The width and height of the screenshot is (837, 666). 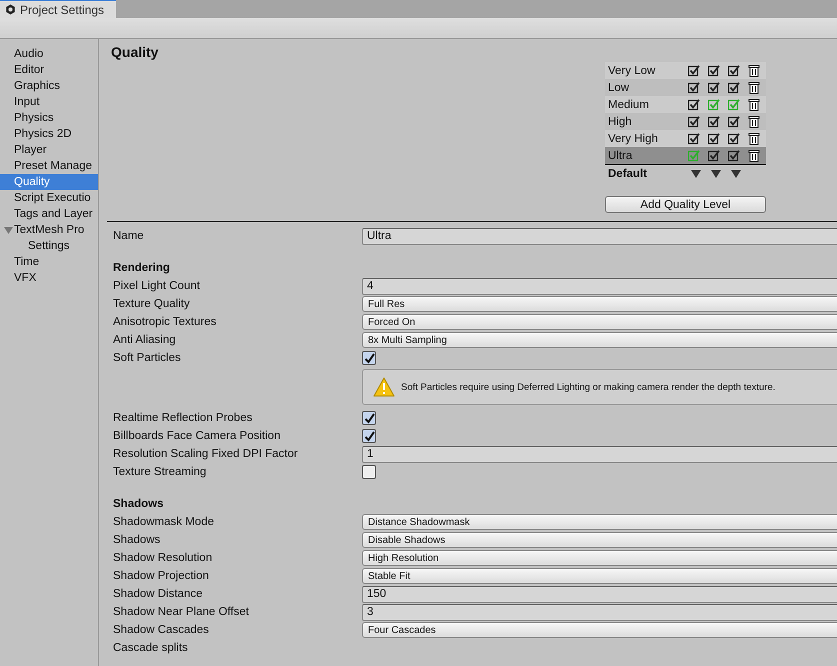 I want to click on add-quality-level-button: Add Quality Level, so click(x=685, y=204).